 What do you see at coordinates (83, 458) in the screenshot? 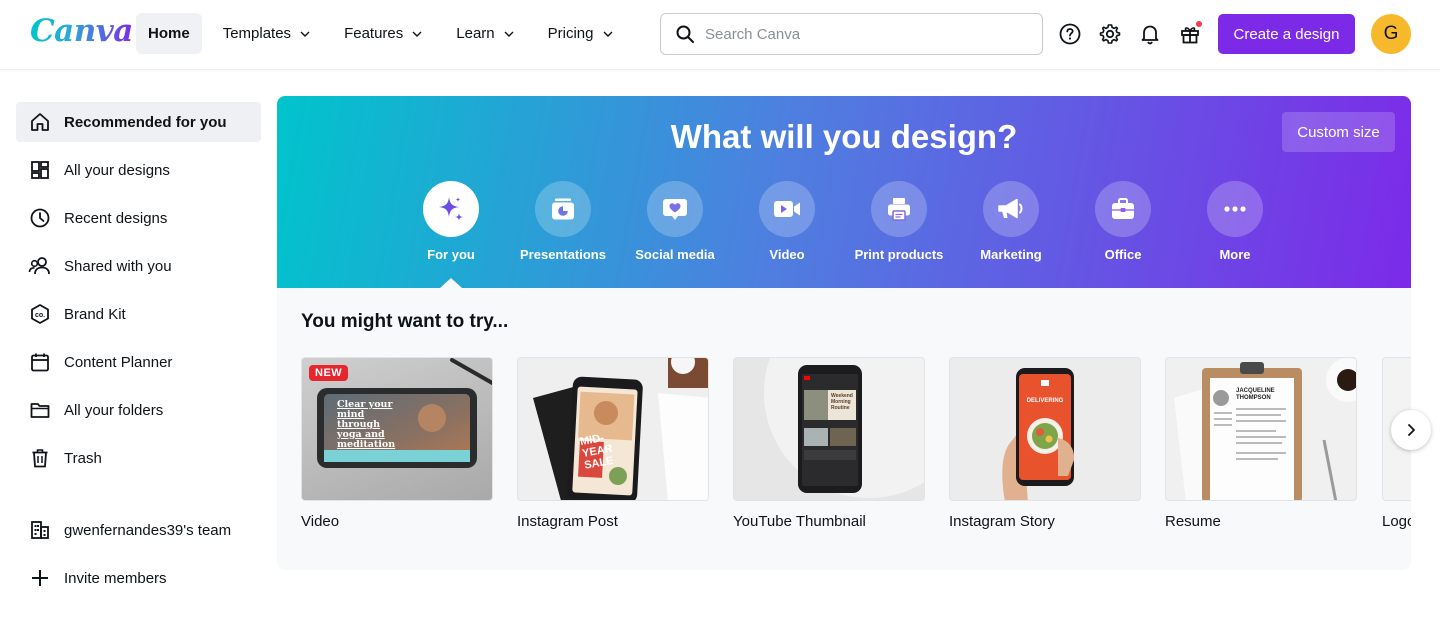
I see `sidebar-item-label: Trash` at bounding box center [83, 458].